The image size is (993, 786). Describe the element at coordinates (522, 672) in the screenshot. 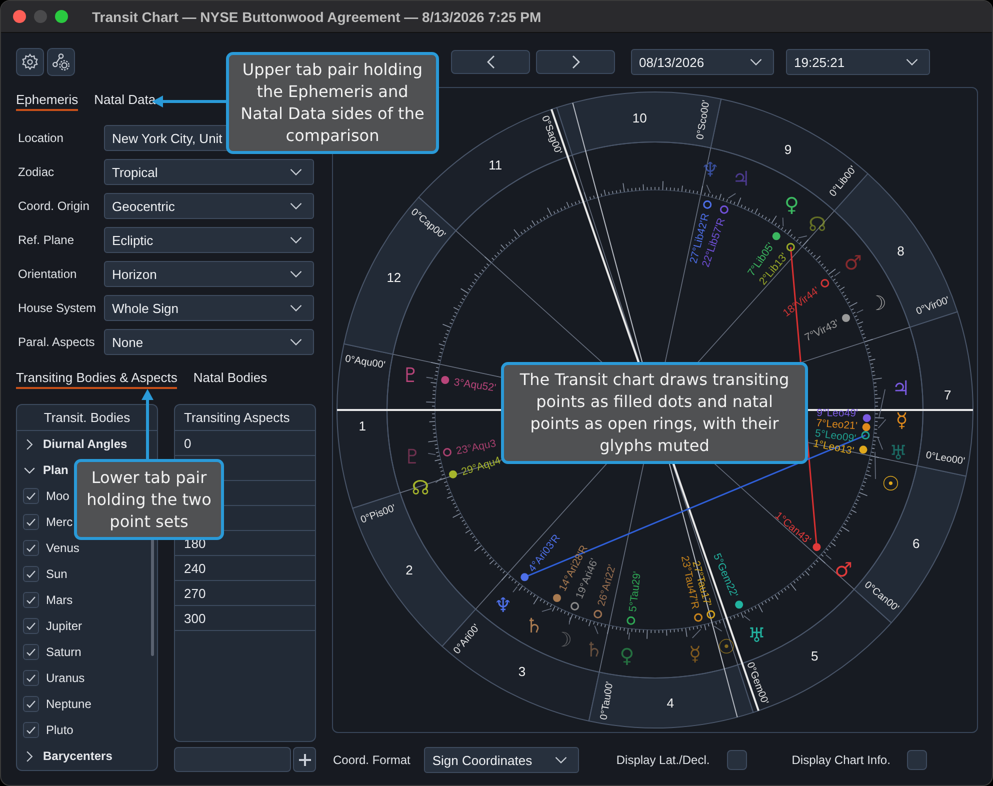

I see `house-number: 3` at that location.